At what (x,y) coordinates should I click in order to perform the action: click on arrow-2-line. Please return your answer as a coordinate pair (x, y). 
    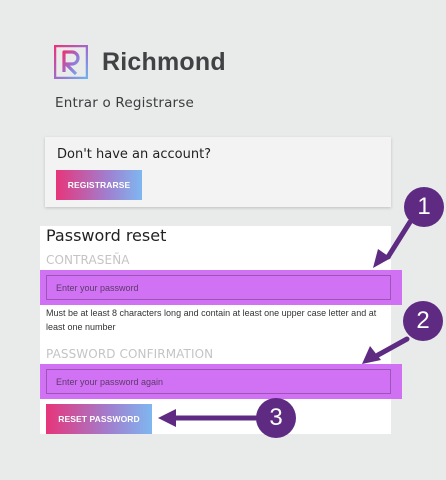
    Looking at the image, I should click on (392, 347).